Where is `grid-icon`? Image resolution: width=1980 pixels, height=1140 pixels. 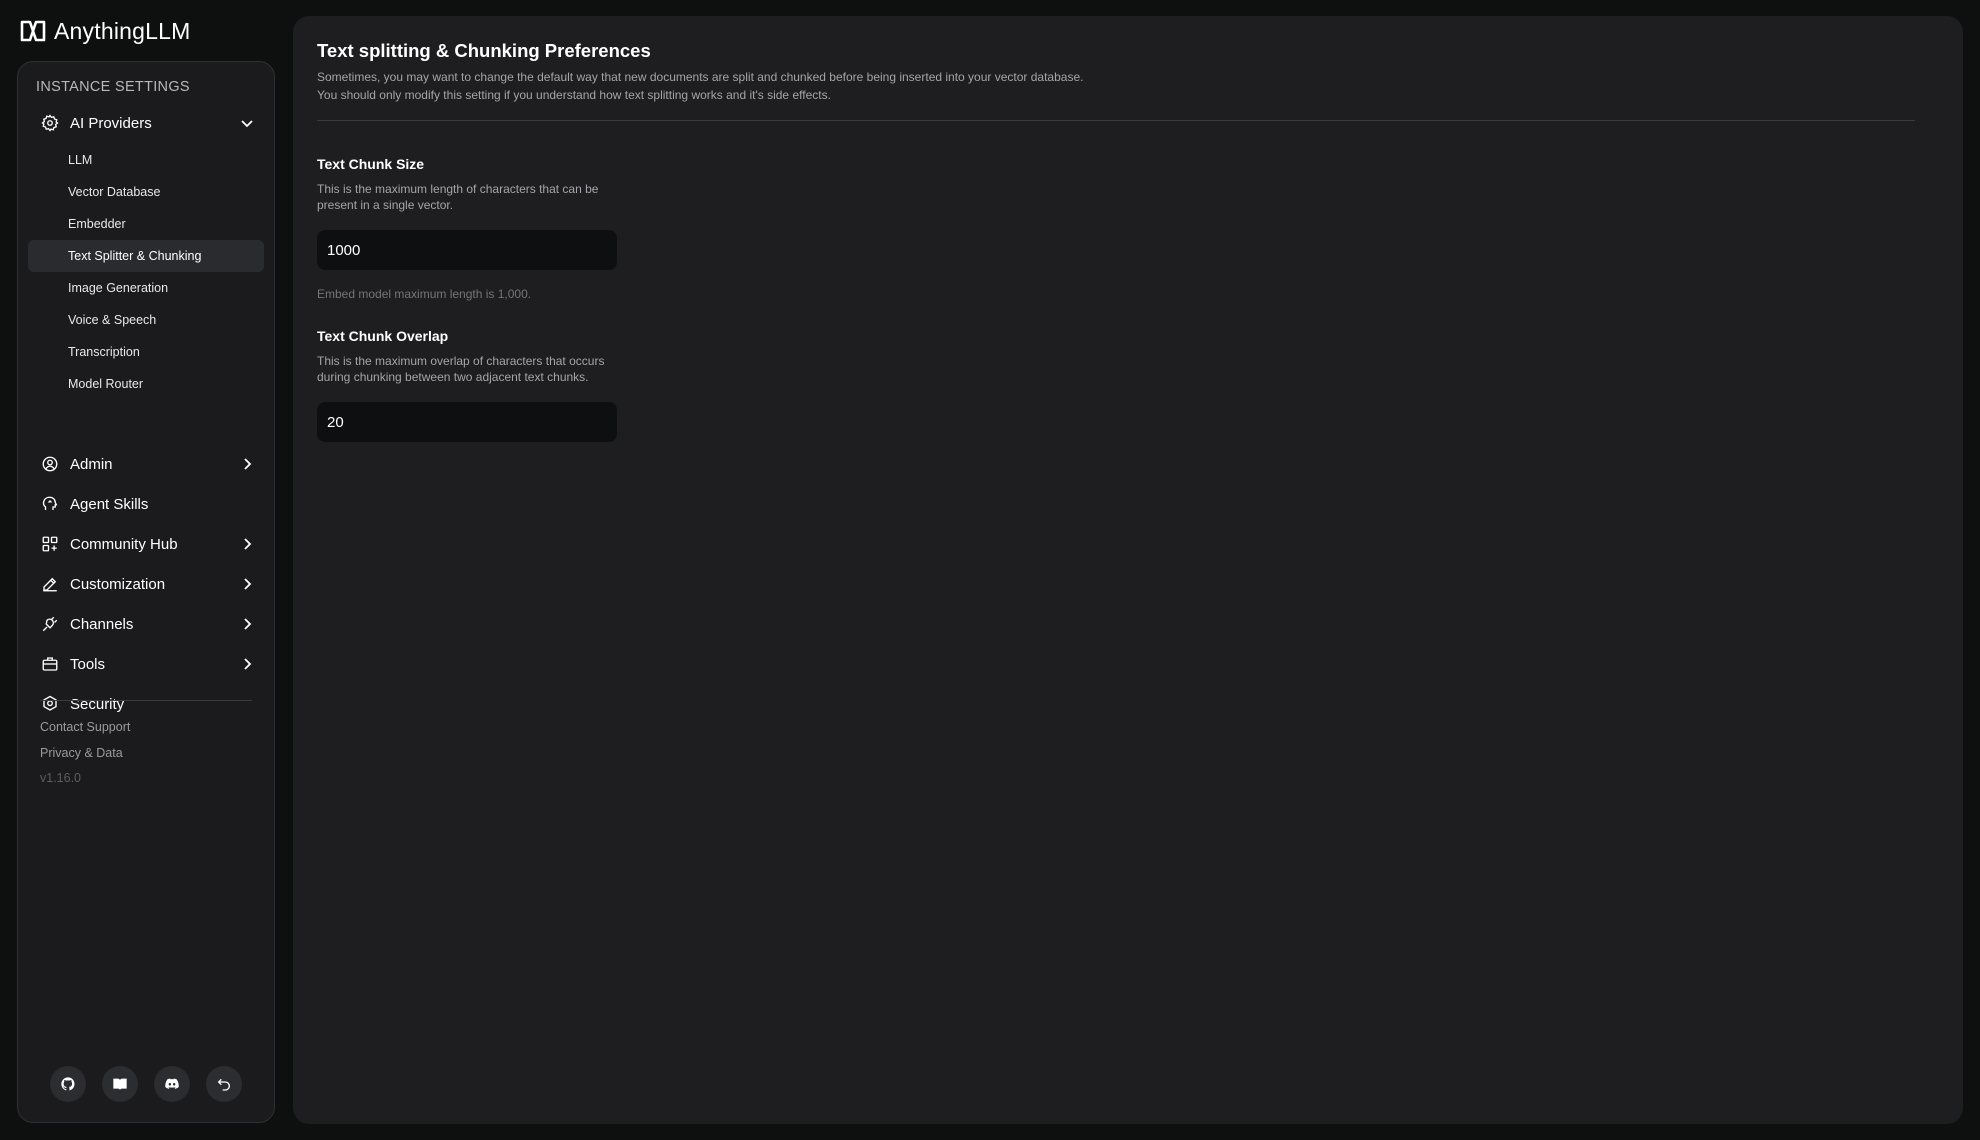
grid-icon is located at coordinates (50, 544).